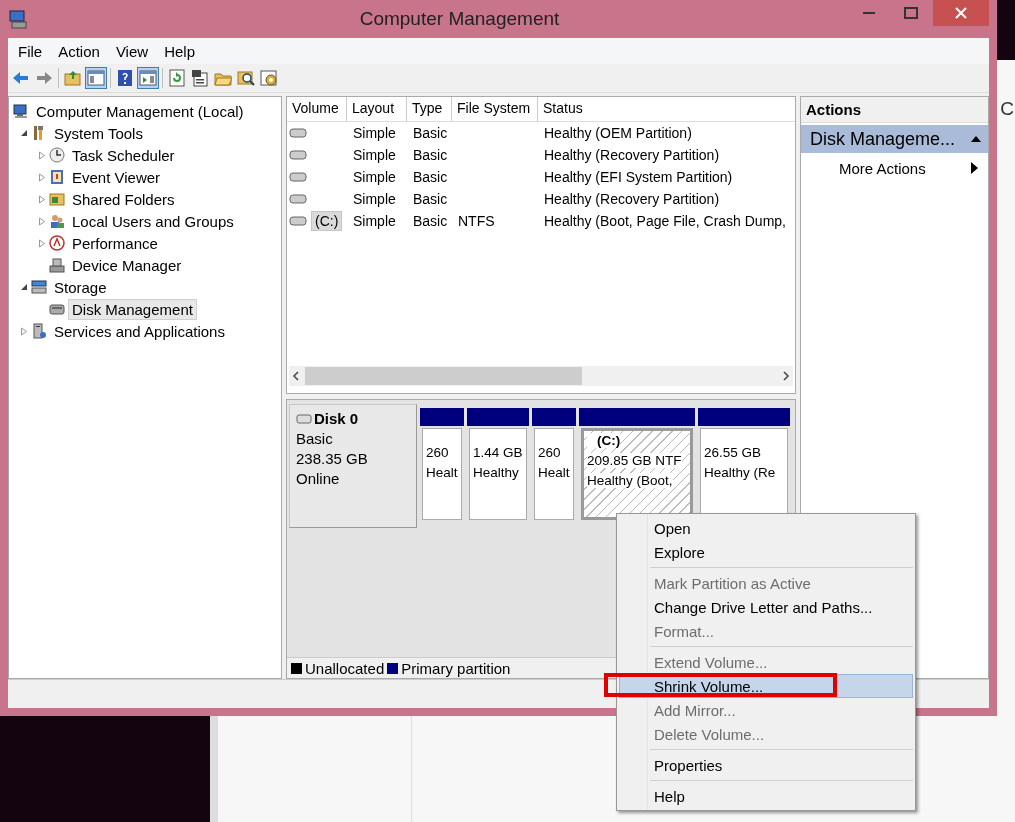 The image size is (1015, 822). I want to click on menu-item: Action, so click(79, 51).